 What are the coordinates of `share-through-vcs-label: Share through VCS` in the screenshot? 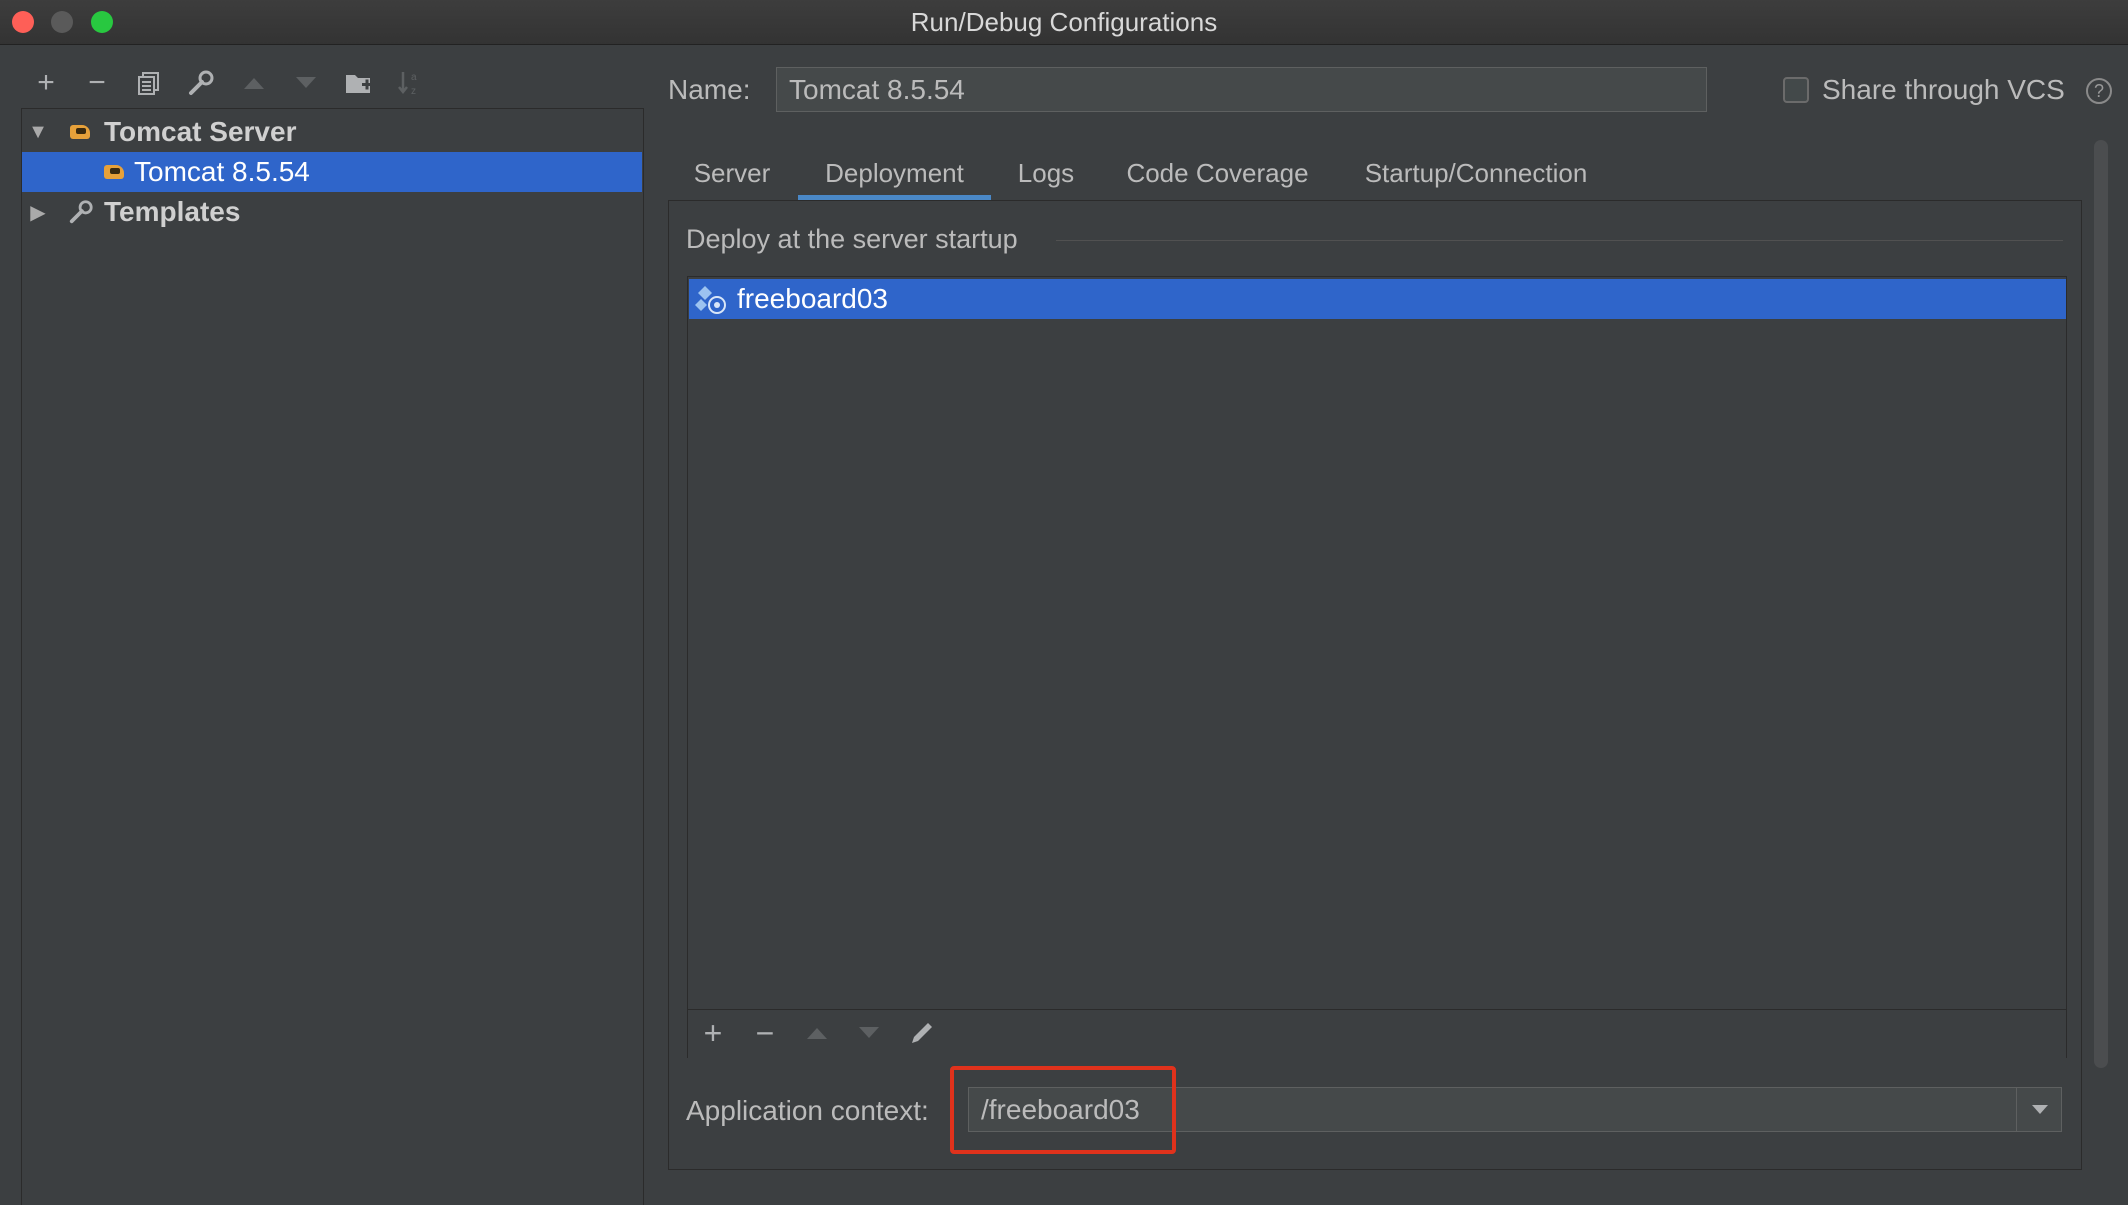 It's located at (1943, 89).